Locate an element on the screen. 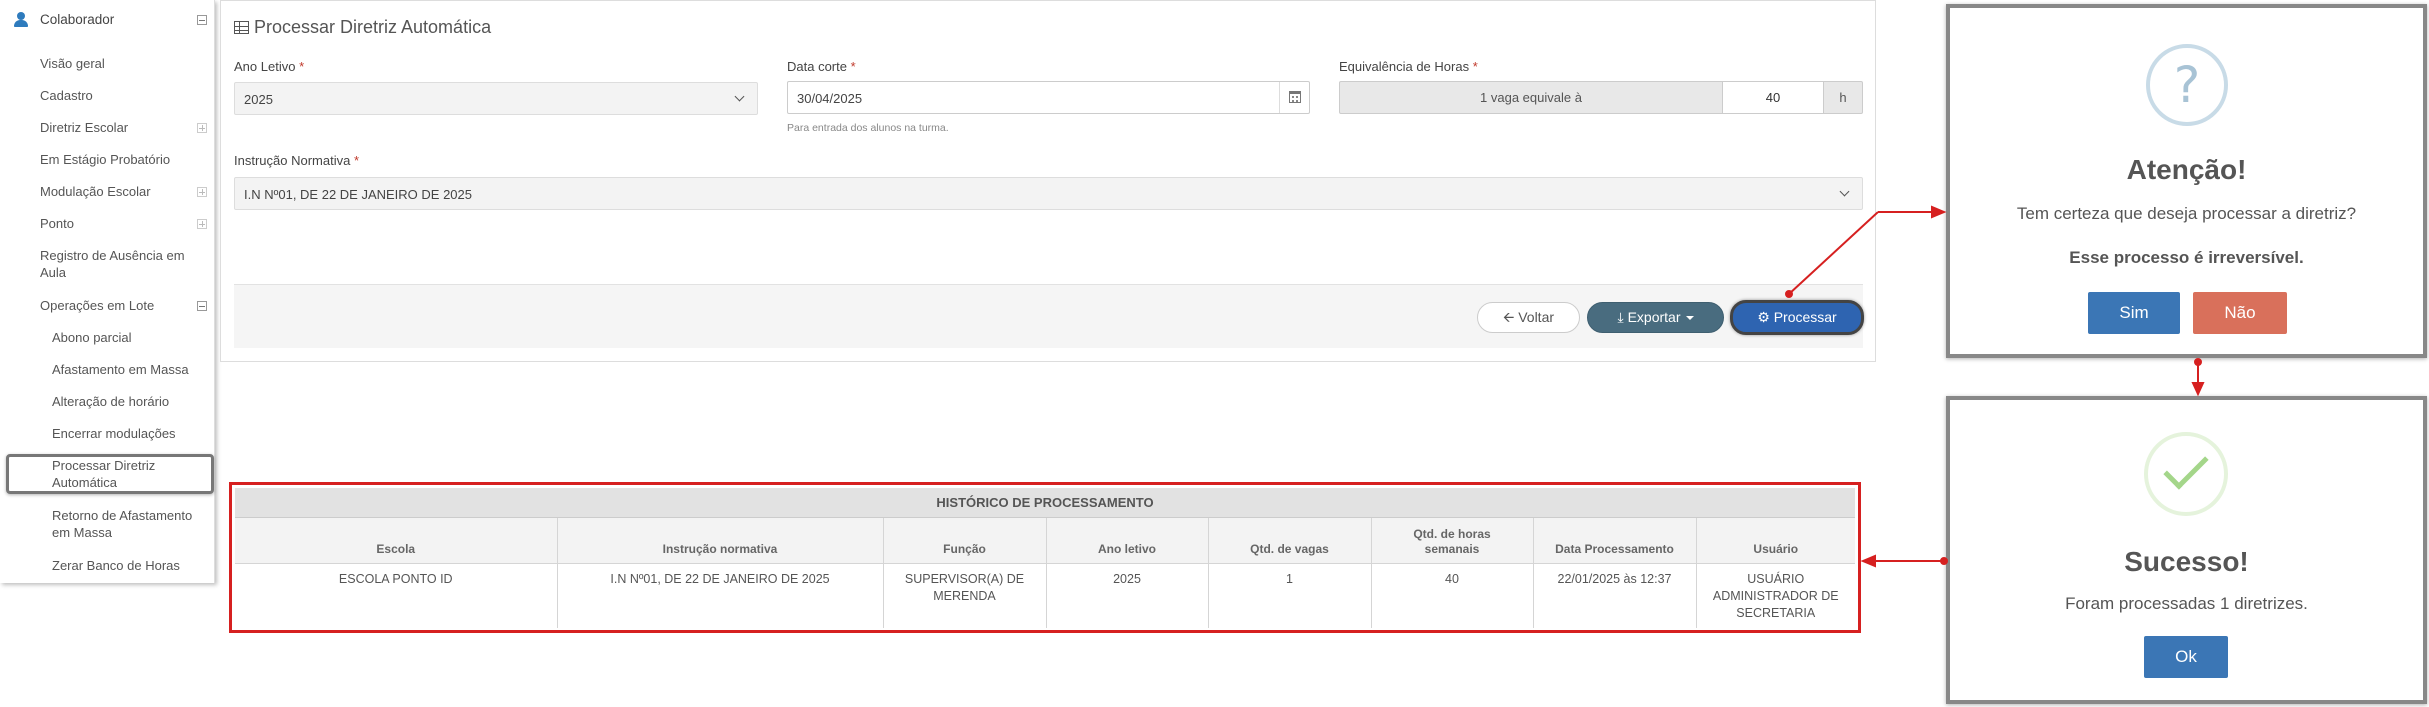 The width and height of the screenshot is (2429, 707). arrow-processar-to-confirm is located at coordinates (1833, 253).